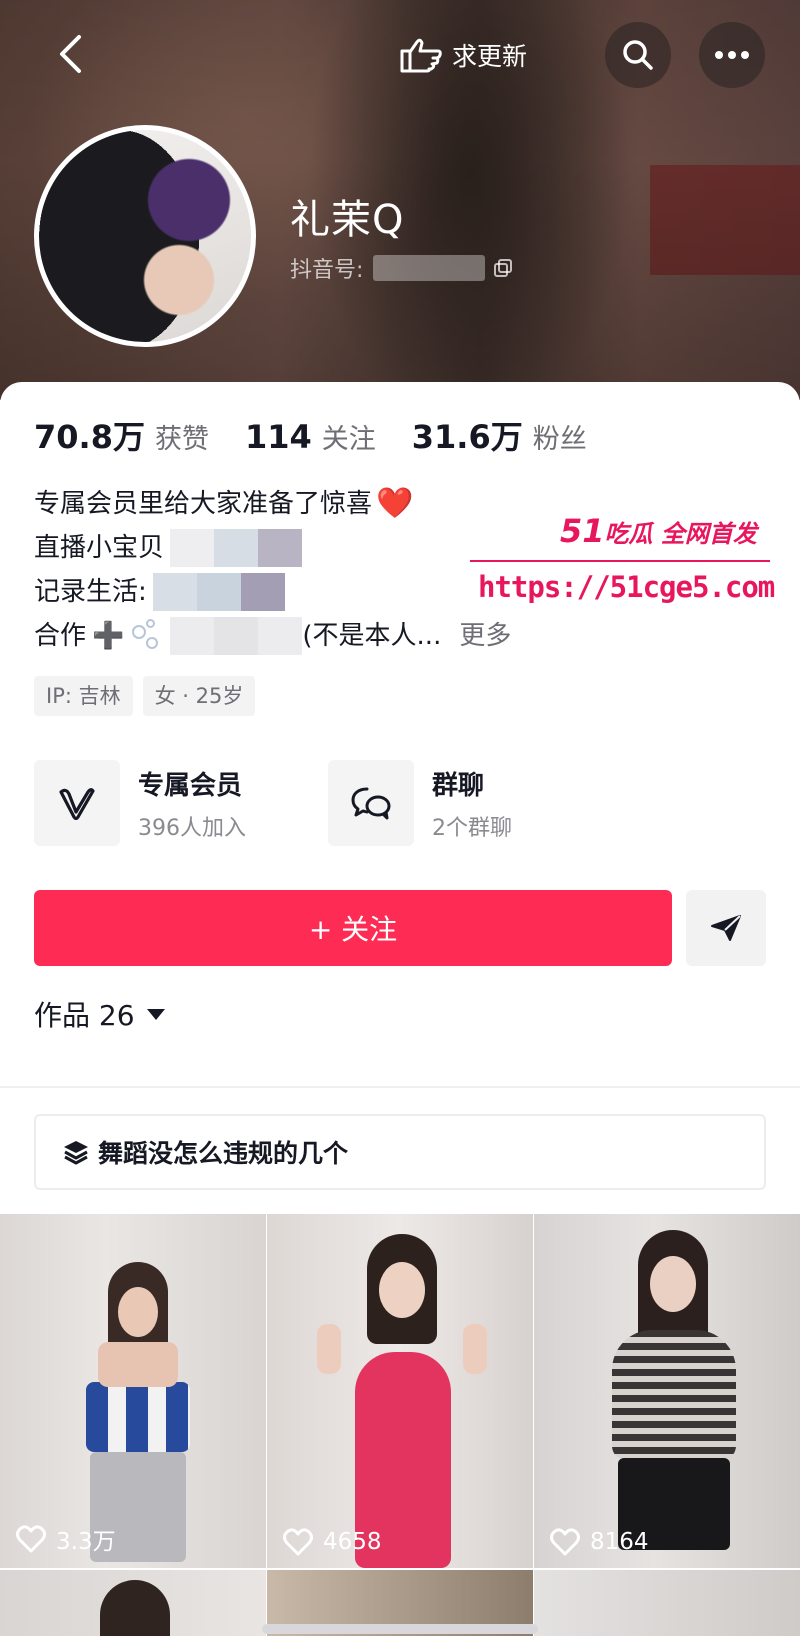 The image size is (800, 1636). I want to click on search-icon, so click(638, 55).